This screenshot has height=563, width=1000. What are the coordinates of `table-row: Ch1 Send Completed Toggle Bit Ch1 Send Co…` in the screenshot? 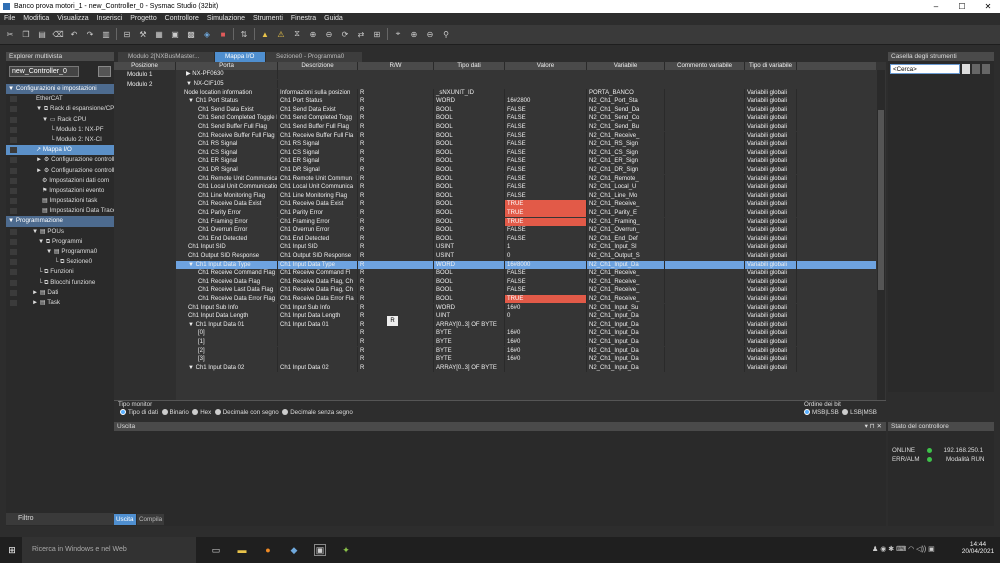 It's located at (526, 118).